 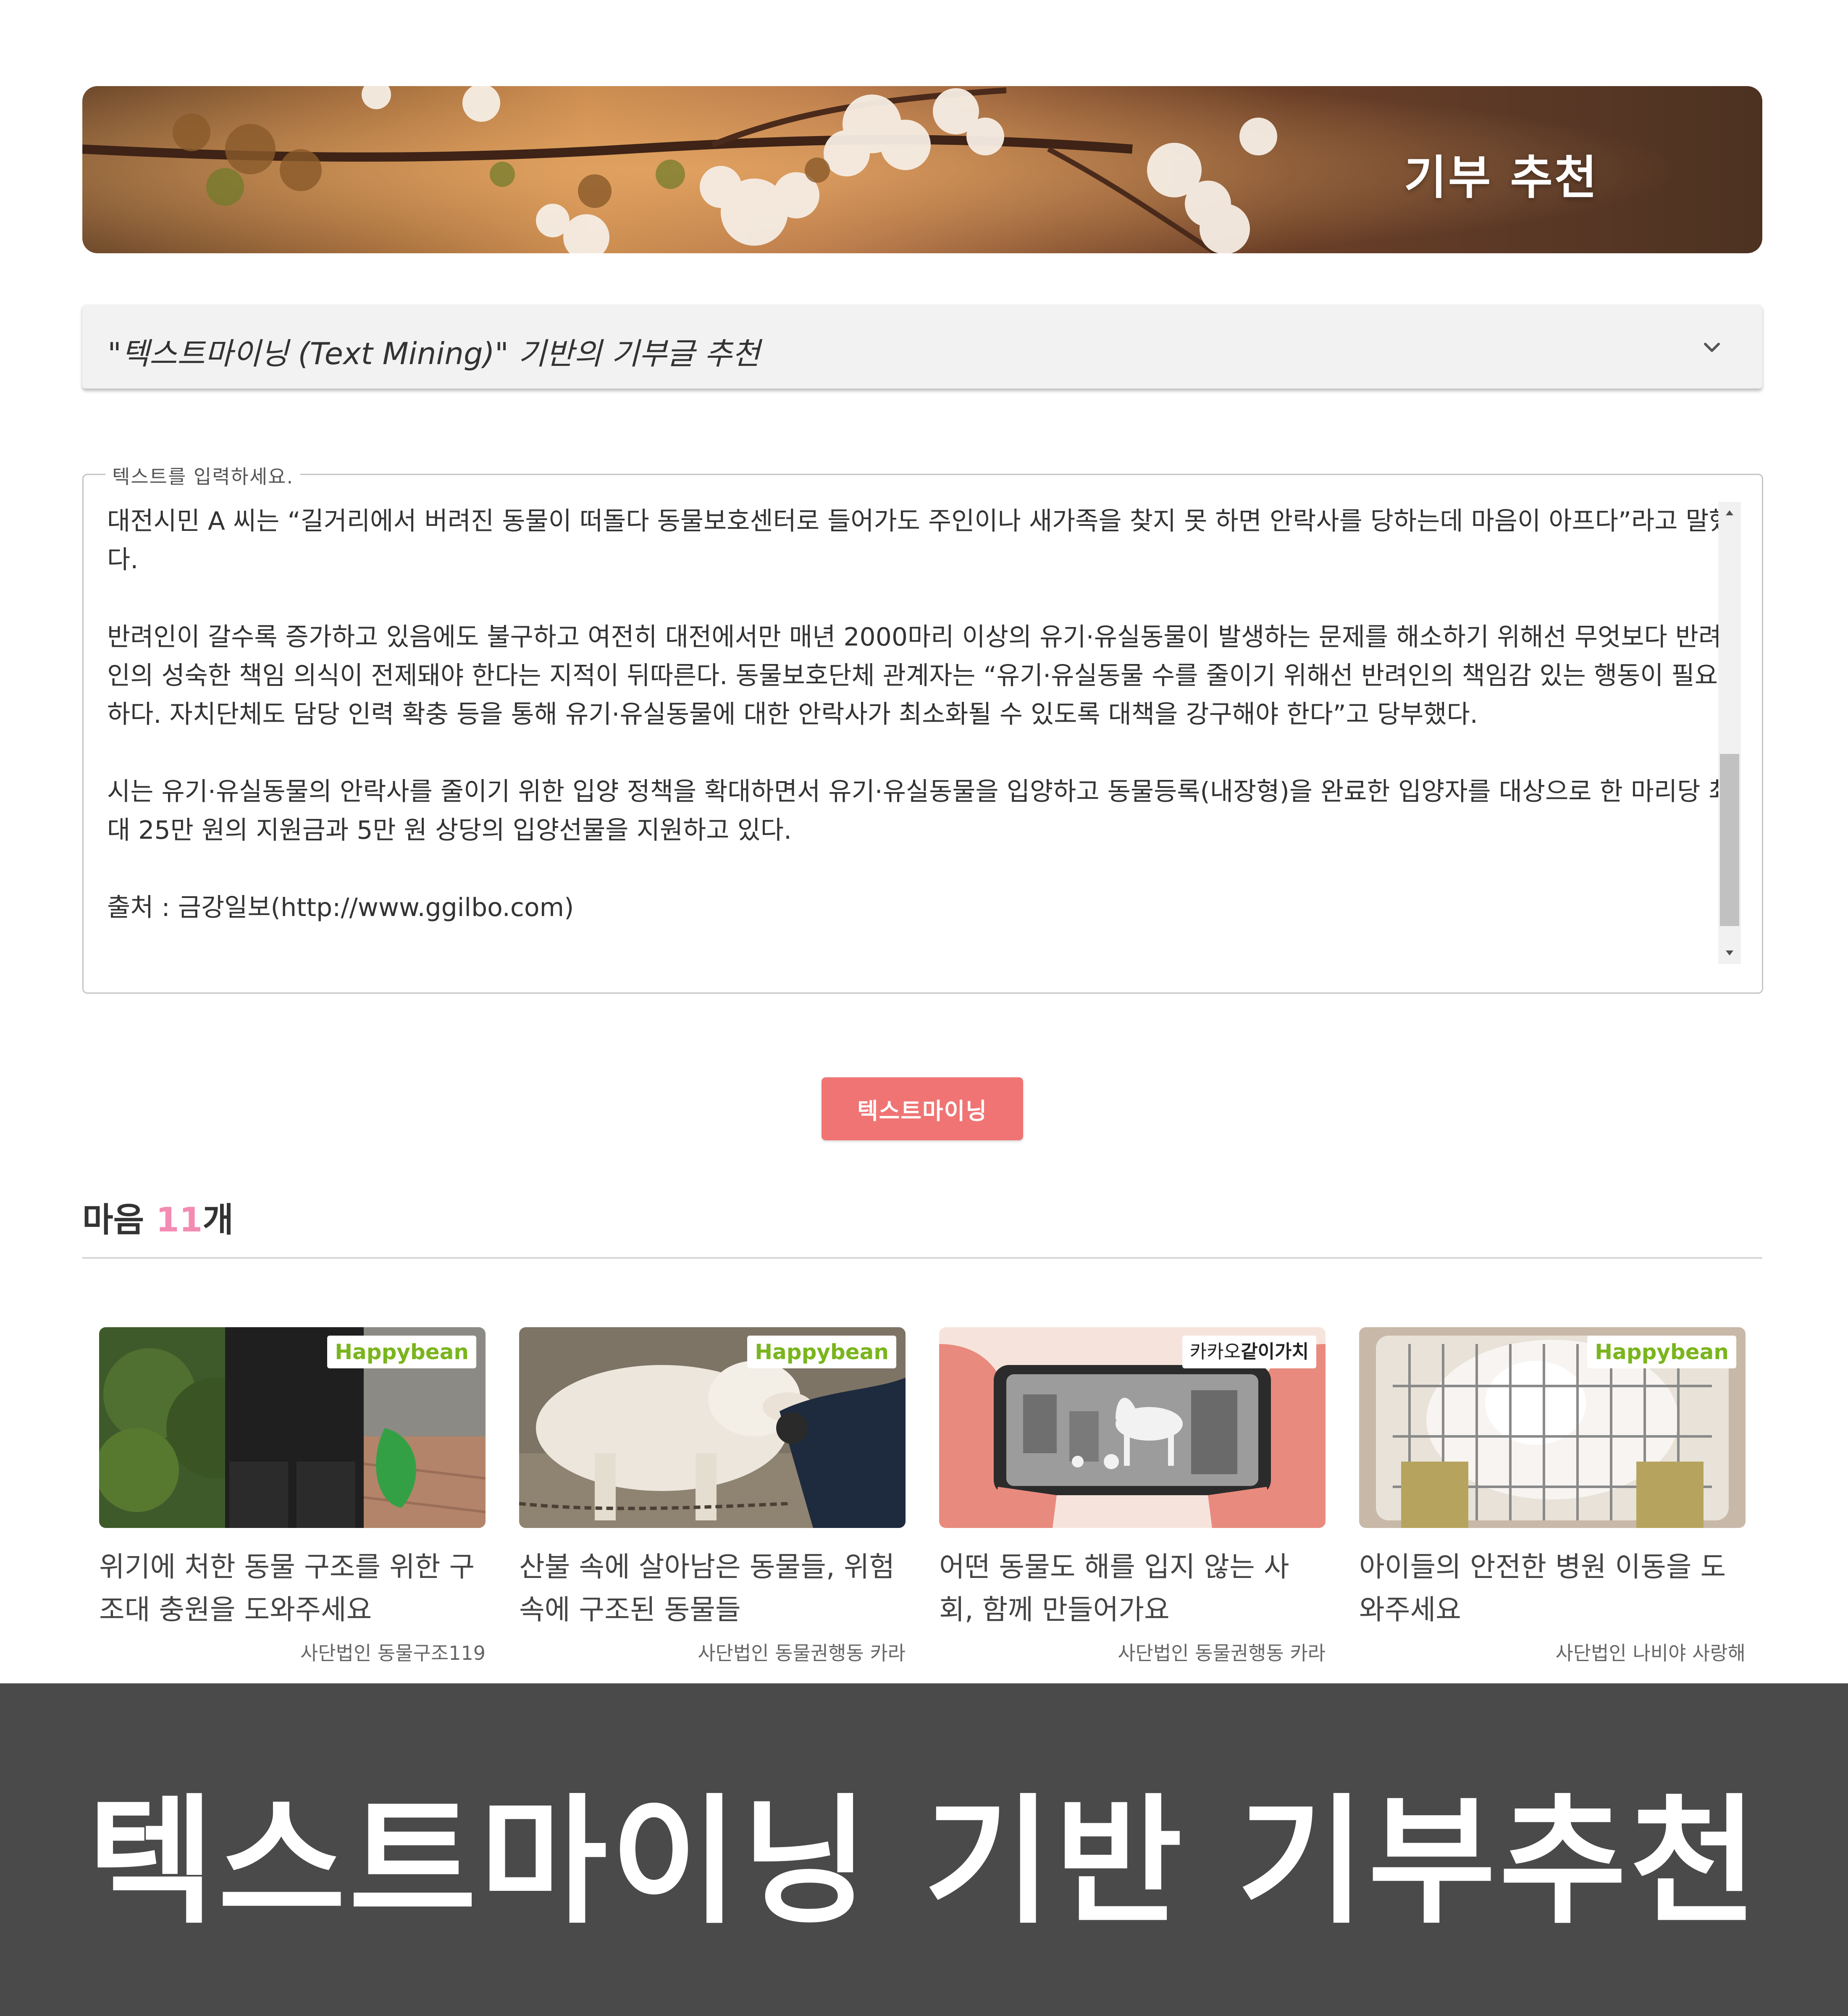 I want to click on count-prefix: 마음, so click(x=119, y=1219).